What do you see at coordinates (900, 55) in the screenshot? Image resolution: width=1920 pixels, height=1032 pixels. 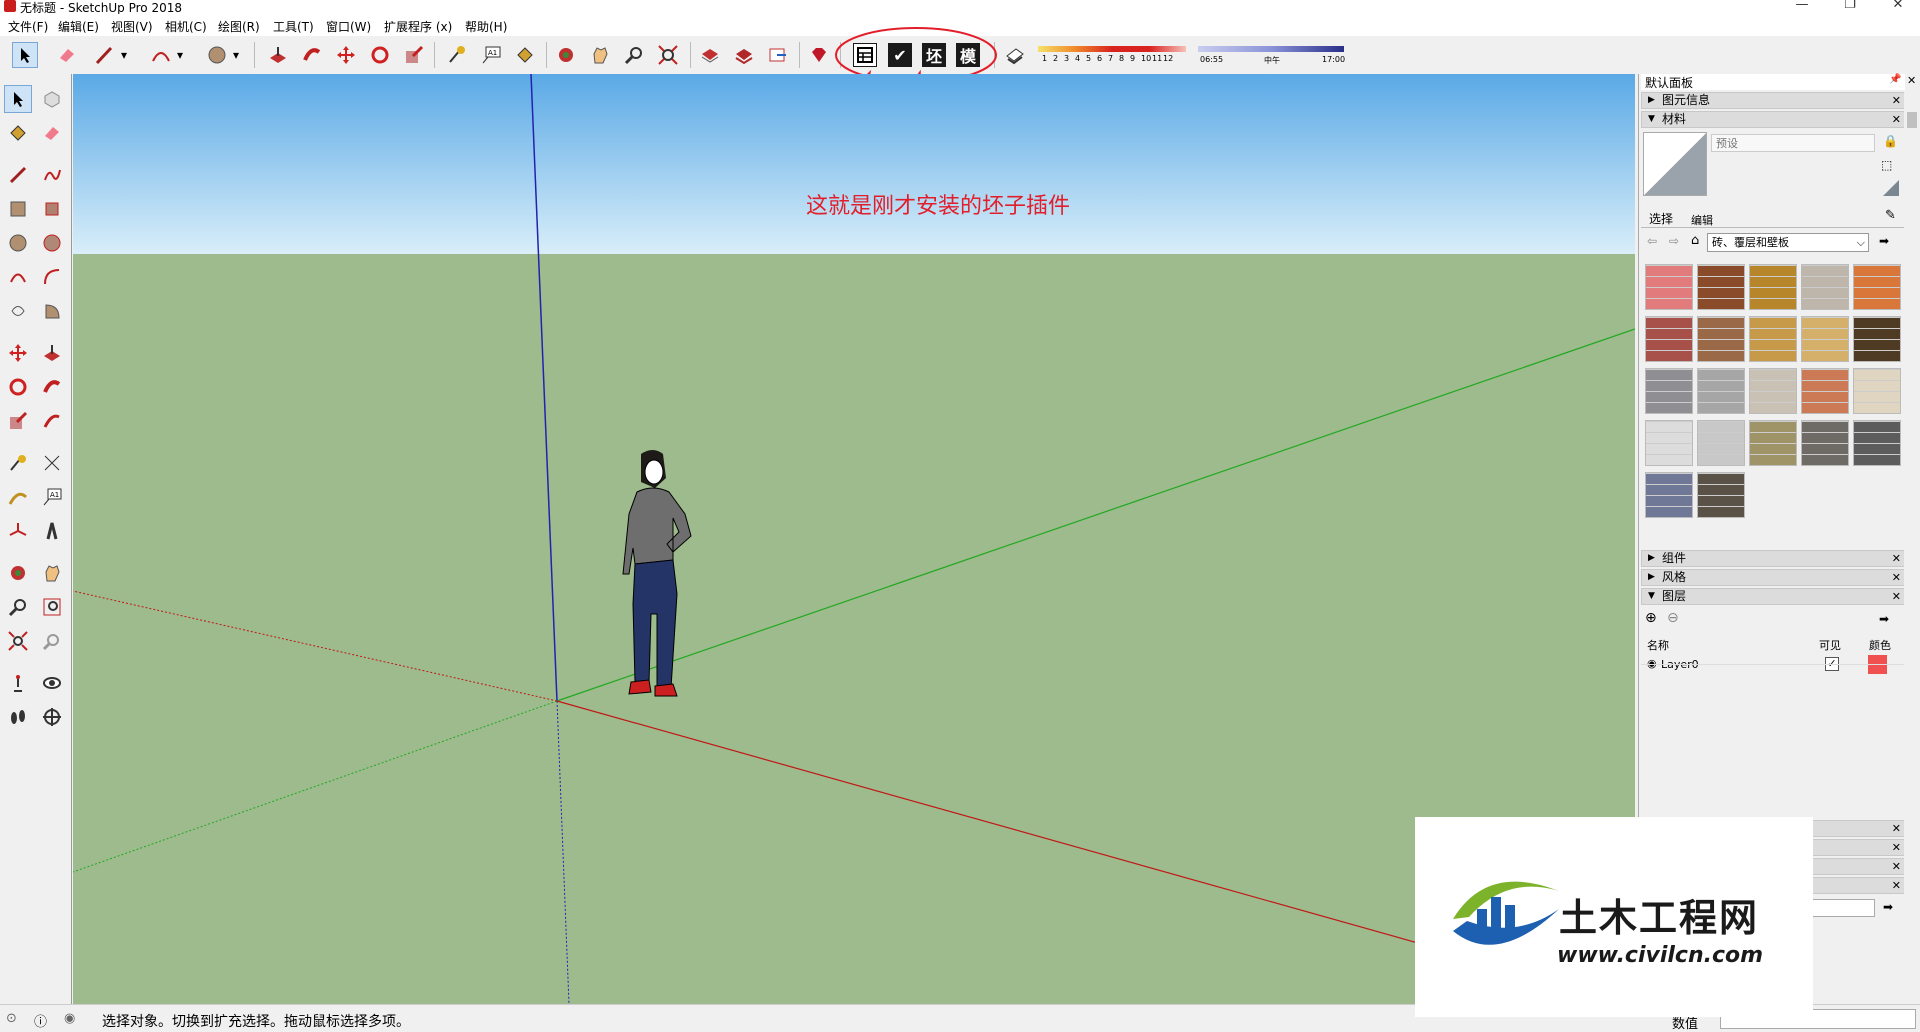 I see `pizi-check-icon: ✔` at bounding box center [900, 55].